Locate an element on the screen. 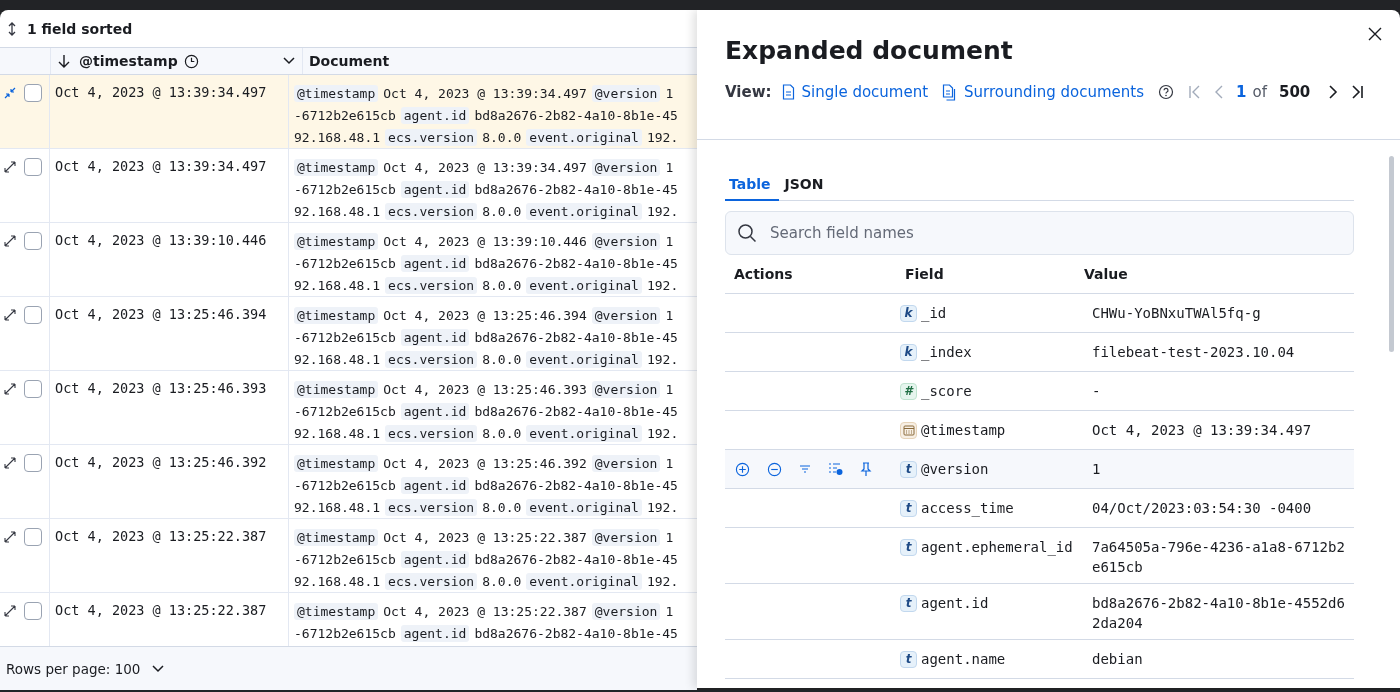  close-icon is located at coordinates (1375, 34).